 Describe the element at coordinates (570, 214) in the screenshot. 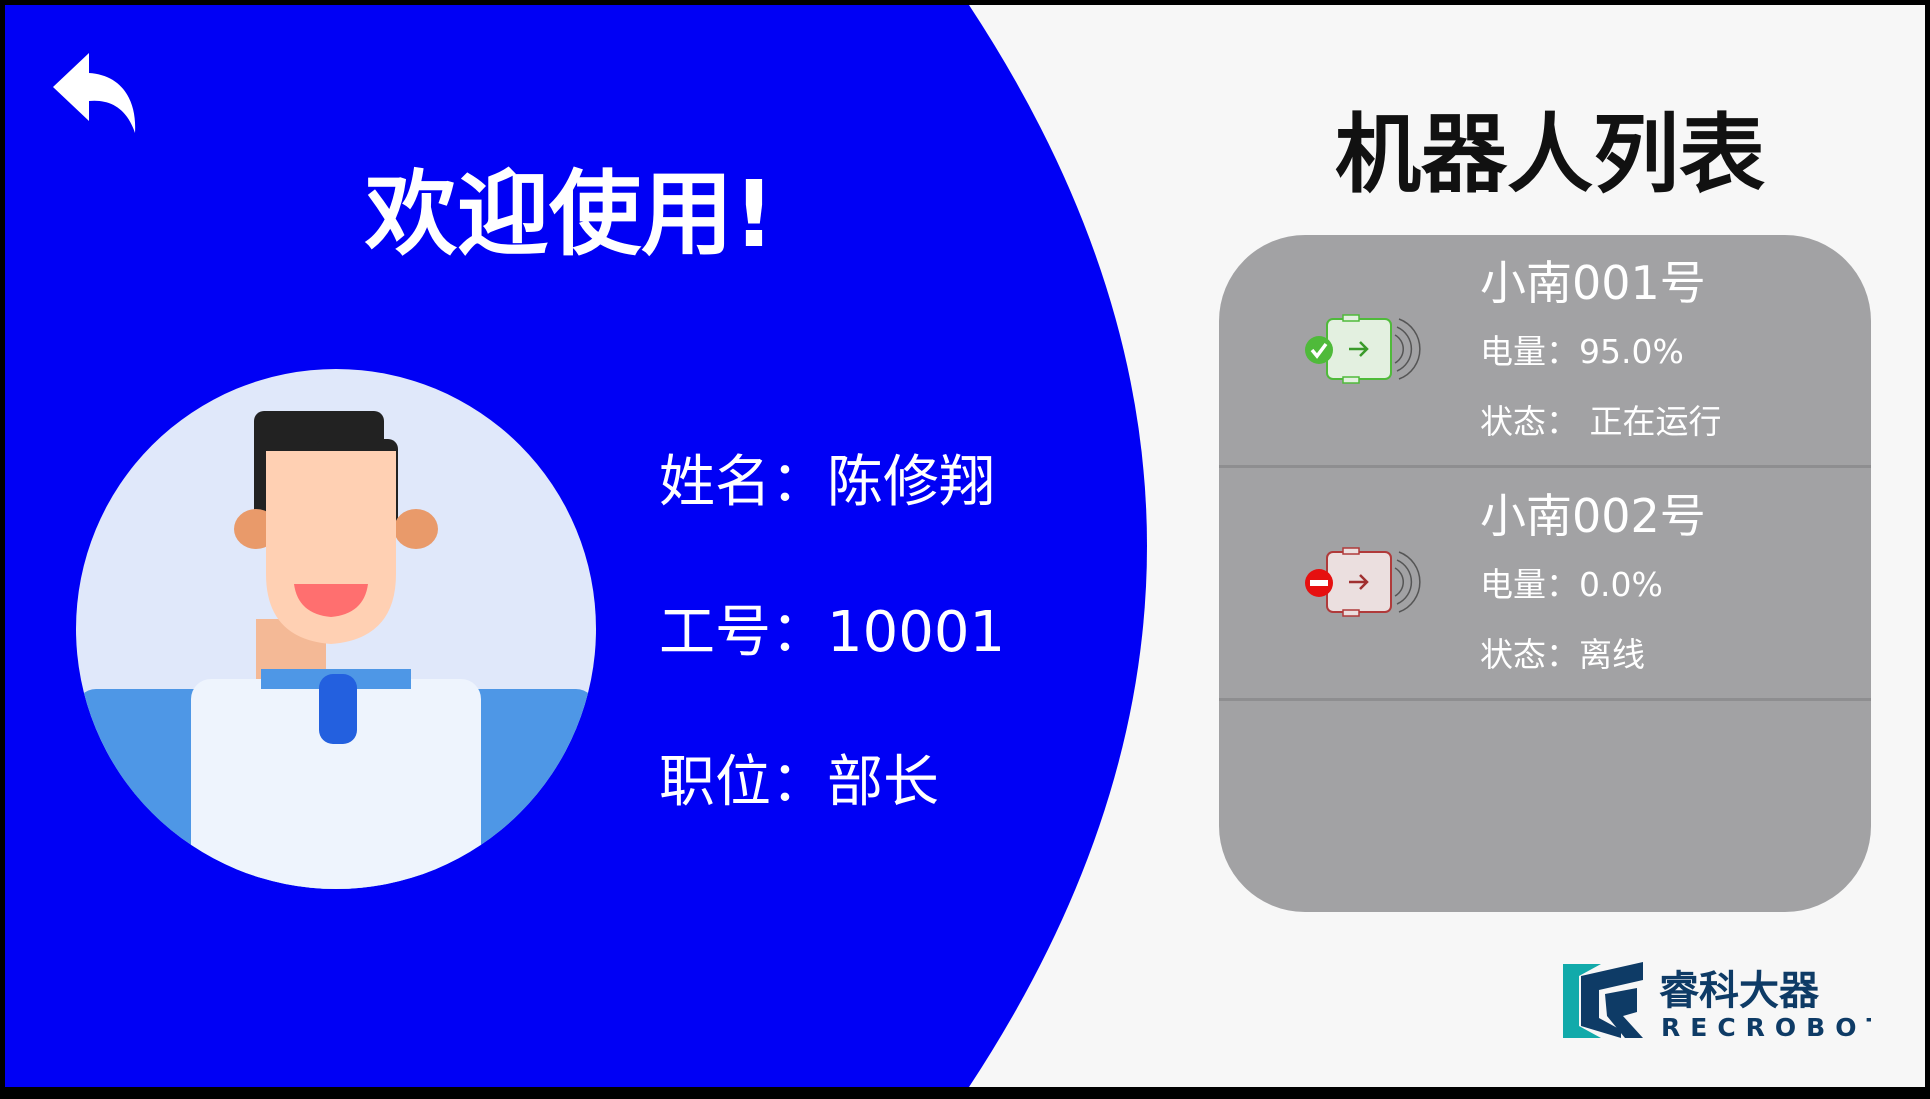

I see `welcome-title: 欢迎使用!` at that location.